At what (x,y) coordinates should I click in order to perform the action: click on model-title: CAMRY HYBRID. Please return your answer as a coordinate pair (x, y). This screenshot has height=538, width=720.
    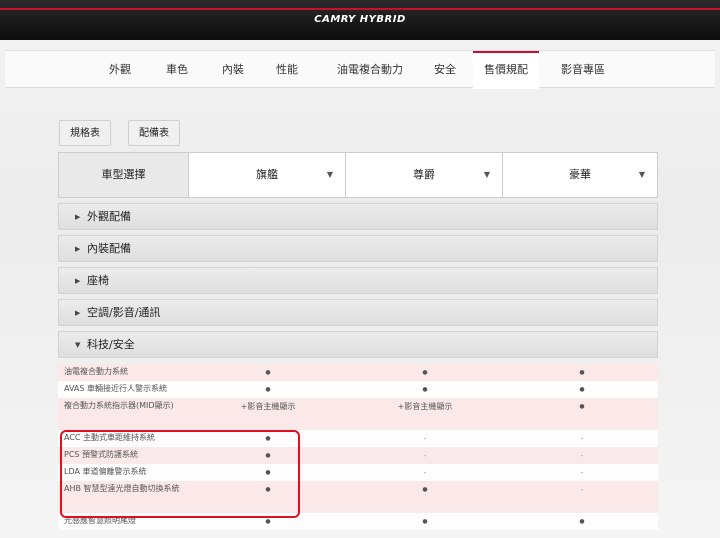
    Looking at the image, I should click on (360, 19).